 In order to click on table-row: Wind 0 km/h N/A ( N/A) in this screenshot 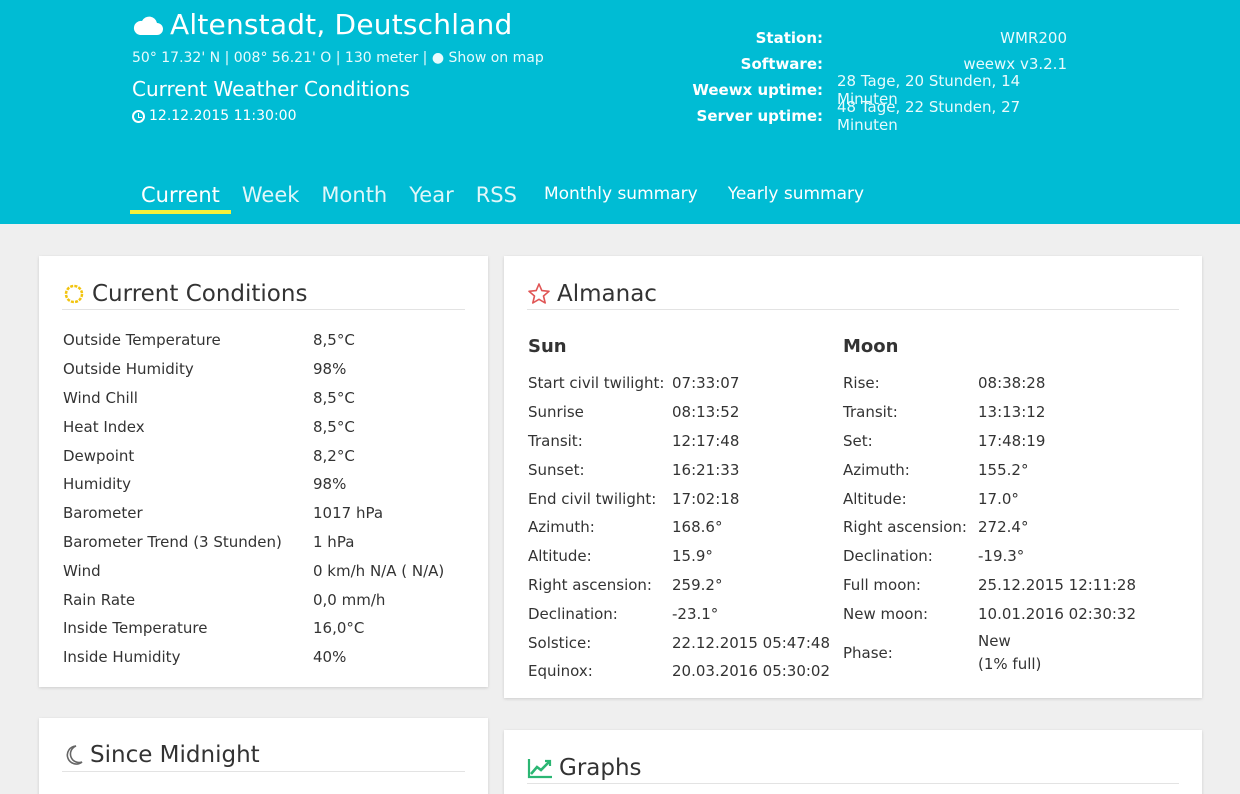, I will do `click(253, 570)`.